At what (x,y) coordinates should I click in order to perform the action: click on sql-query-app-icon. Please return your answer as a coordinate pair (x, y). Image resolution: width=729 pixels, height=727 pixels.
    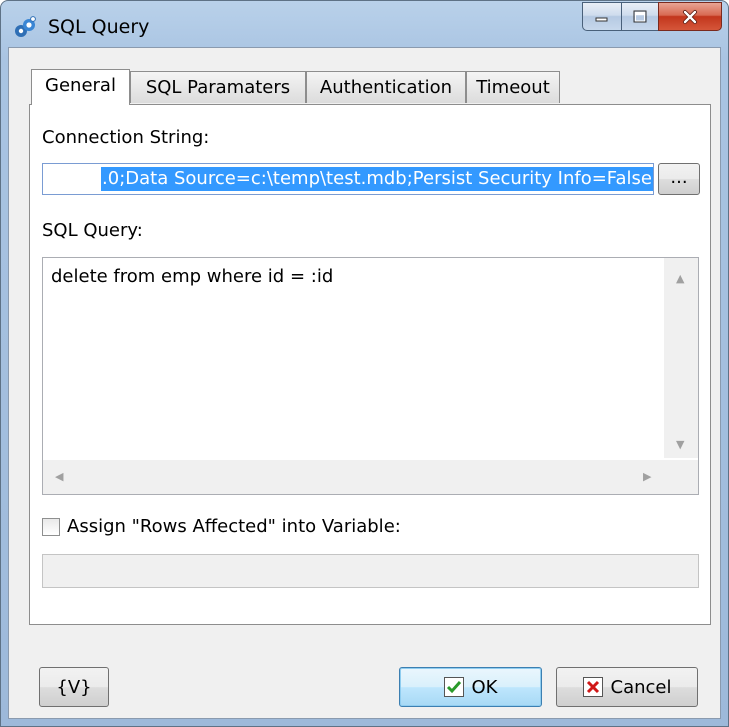
    Looking at the image, I should click on (25, 26).